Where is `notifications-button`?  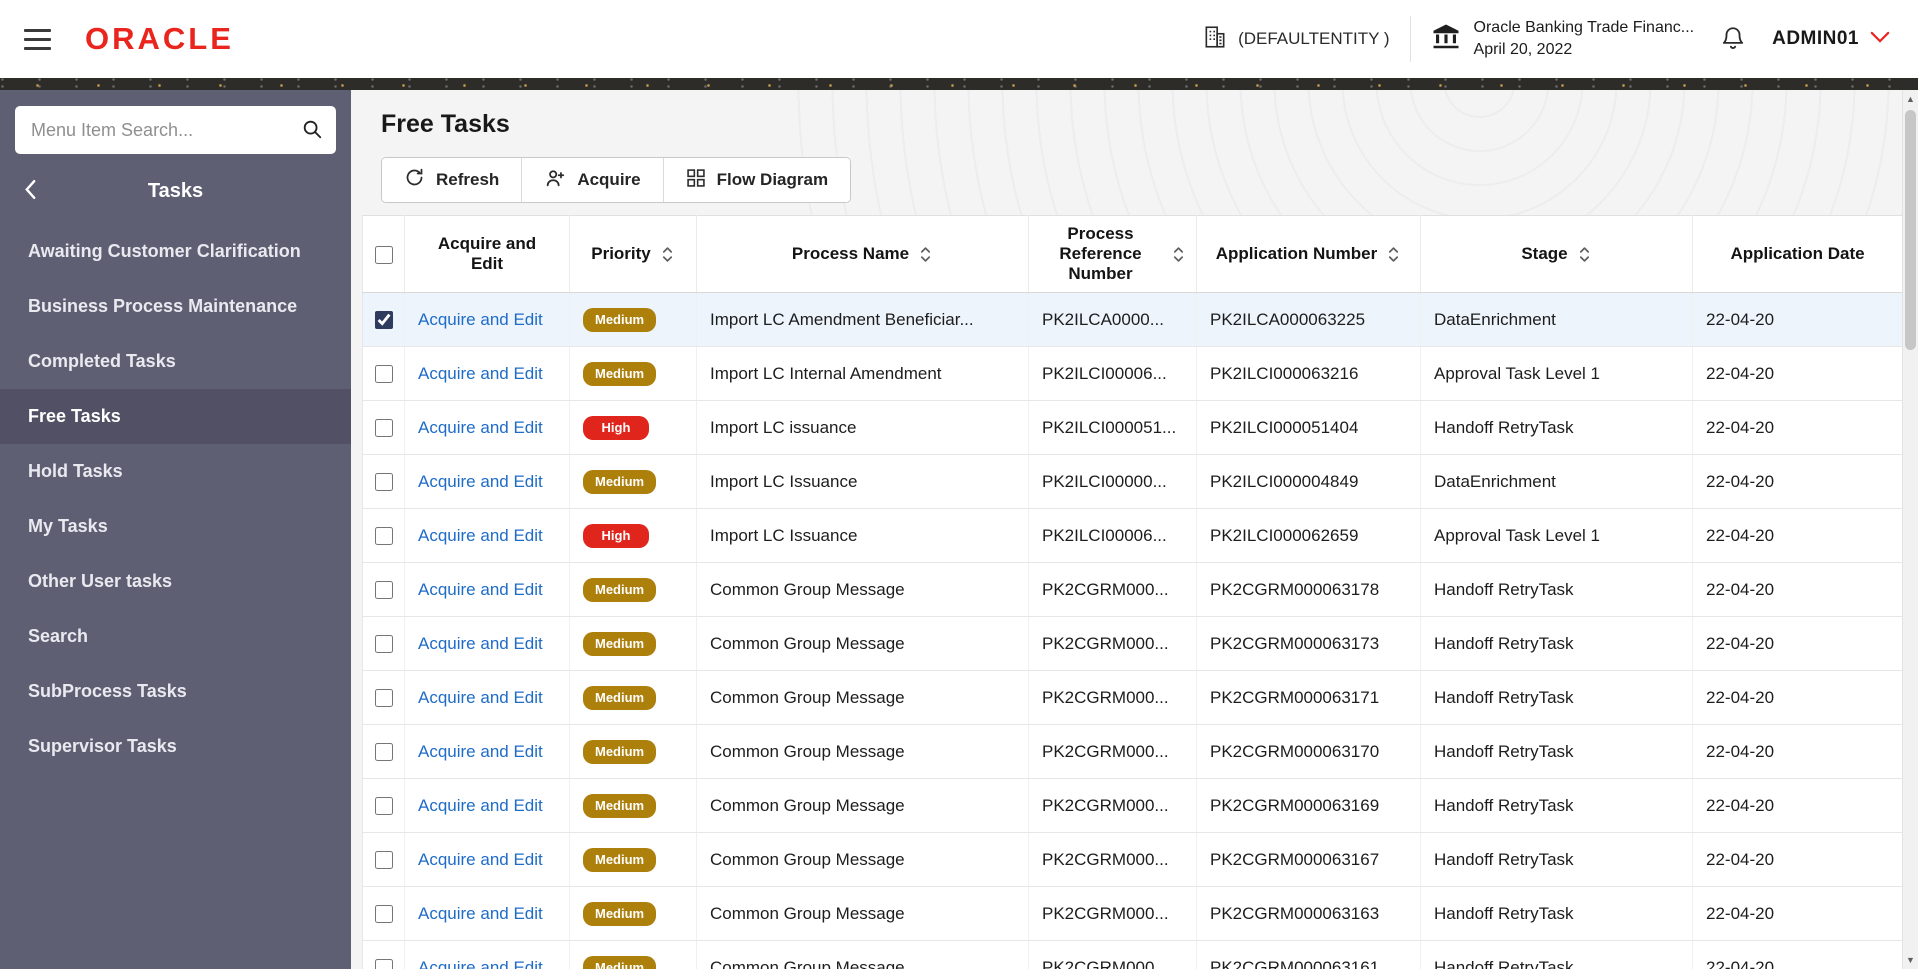
notifications-button is located at coordinates (1733, 39).